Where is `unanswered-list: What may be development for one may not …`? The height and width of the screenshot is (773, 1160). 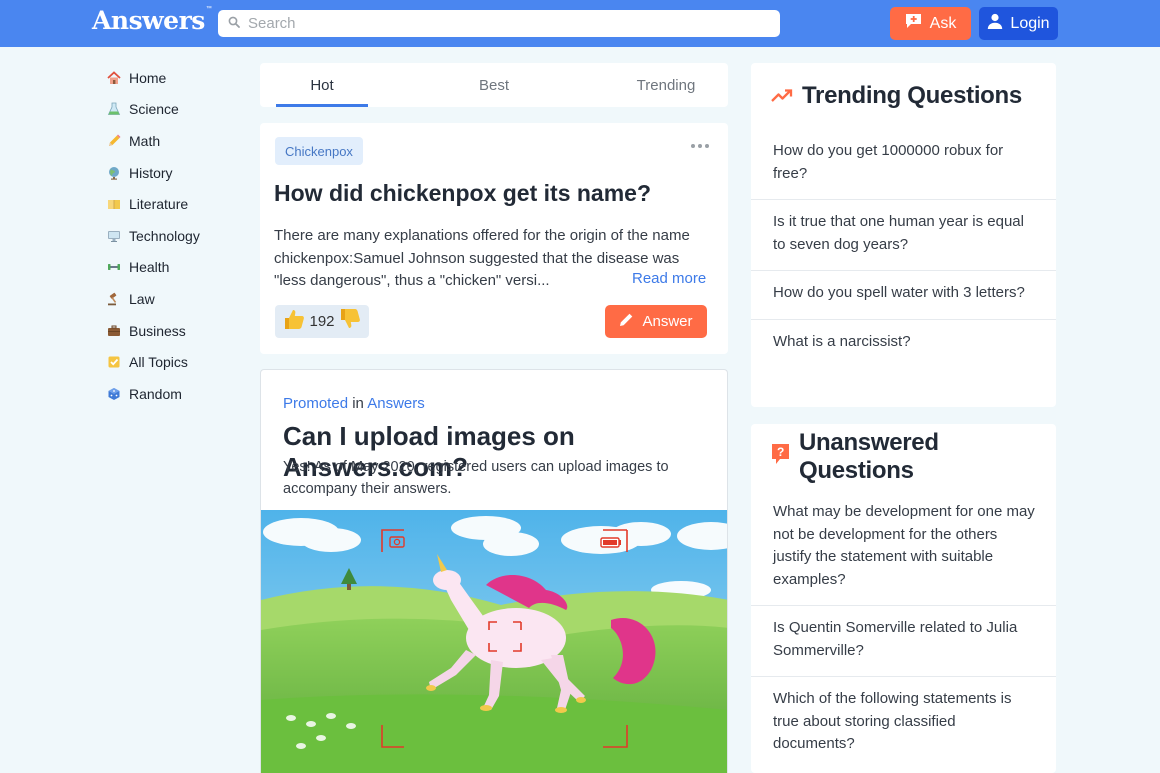 unanswered-list: What may be development for one may not … is located at coordinates (903, 630).